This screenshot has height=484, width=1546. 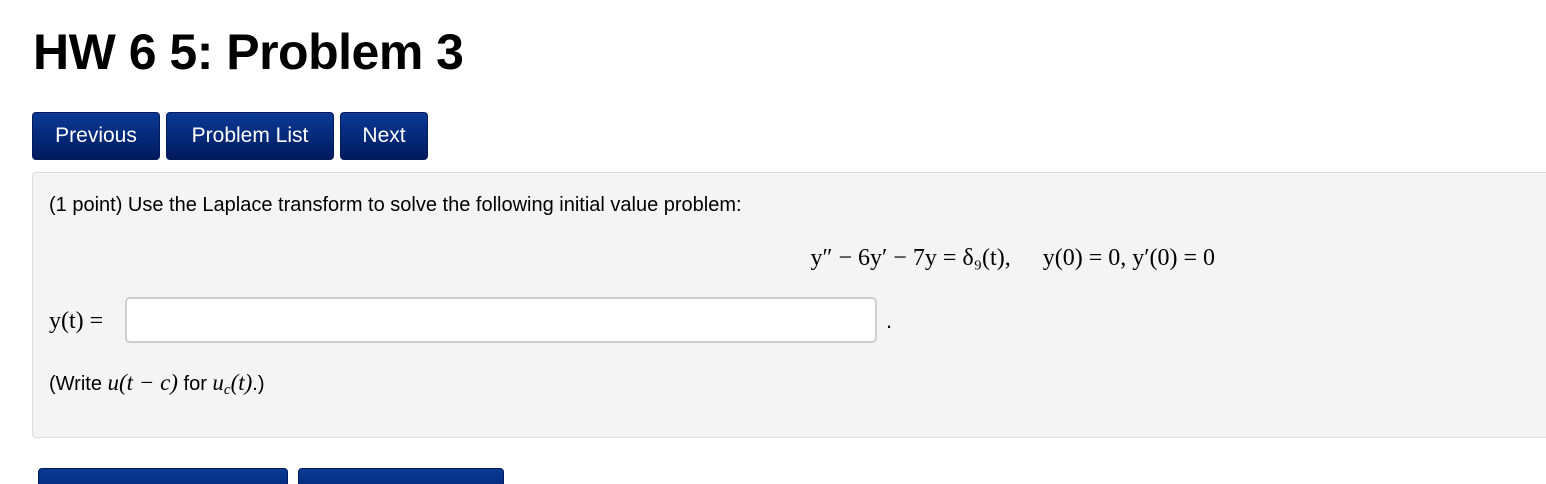 What do you see at coordinates (889, 320) in the screenshot?
I see `answer-period: .` at bounding box center [889, 320].